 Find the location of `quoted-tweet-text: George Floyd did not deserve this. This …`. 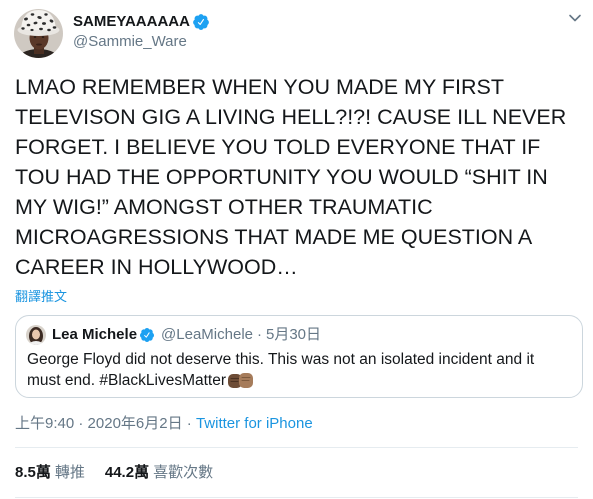

quoted-tweet-text: George Floyd did not deserve this. This … is located at coordinates (281, 370).